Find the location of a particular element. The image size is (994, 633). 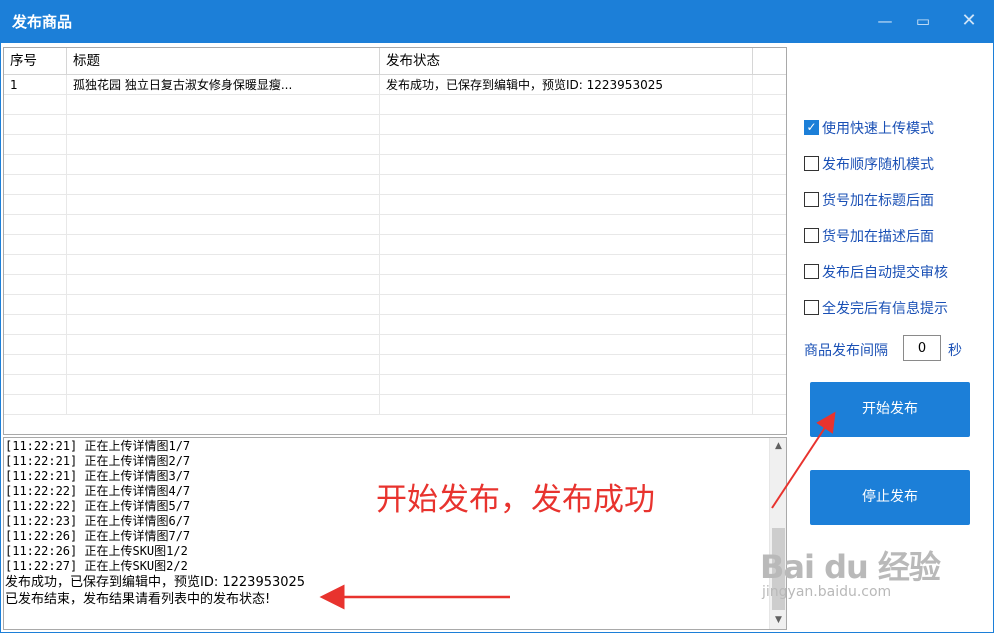

arrow-to-start-button is located at coordinates (803, 460).